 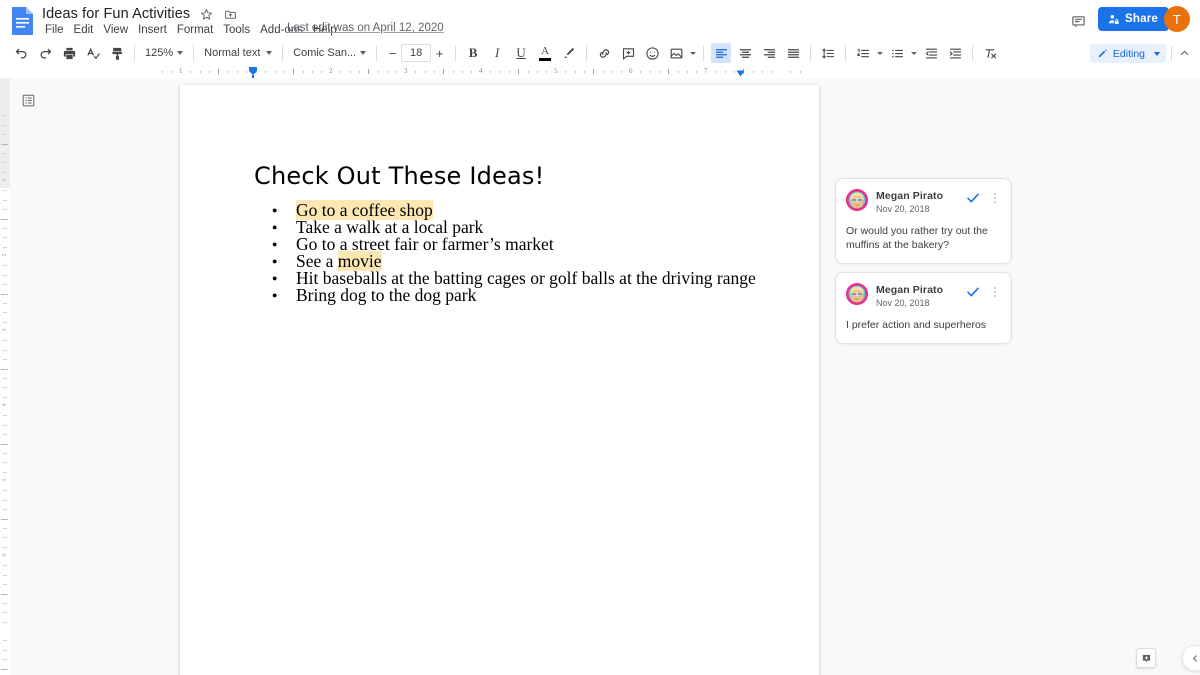 I want to click on bulleted-list-icon, so click(x=897, y=53).